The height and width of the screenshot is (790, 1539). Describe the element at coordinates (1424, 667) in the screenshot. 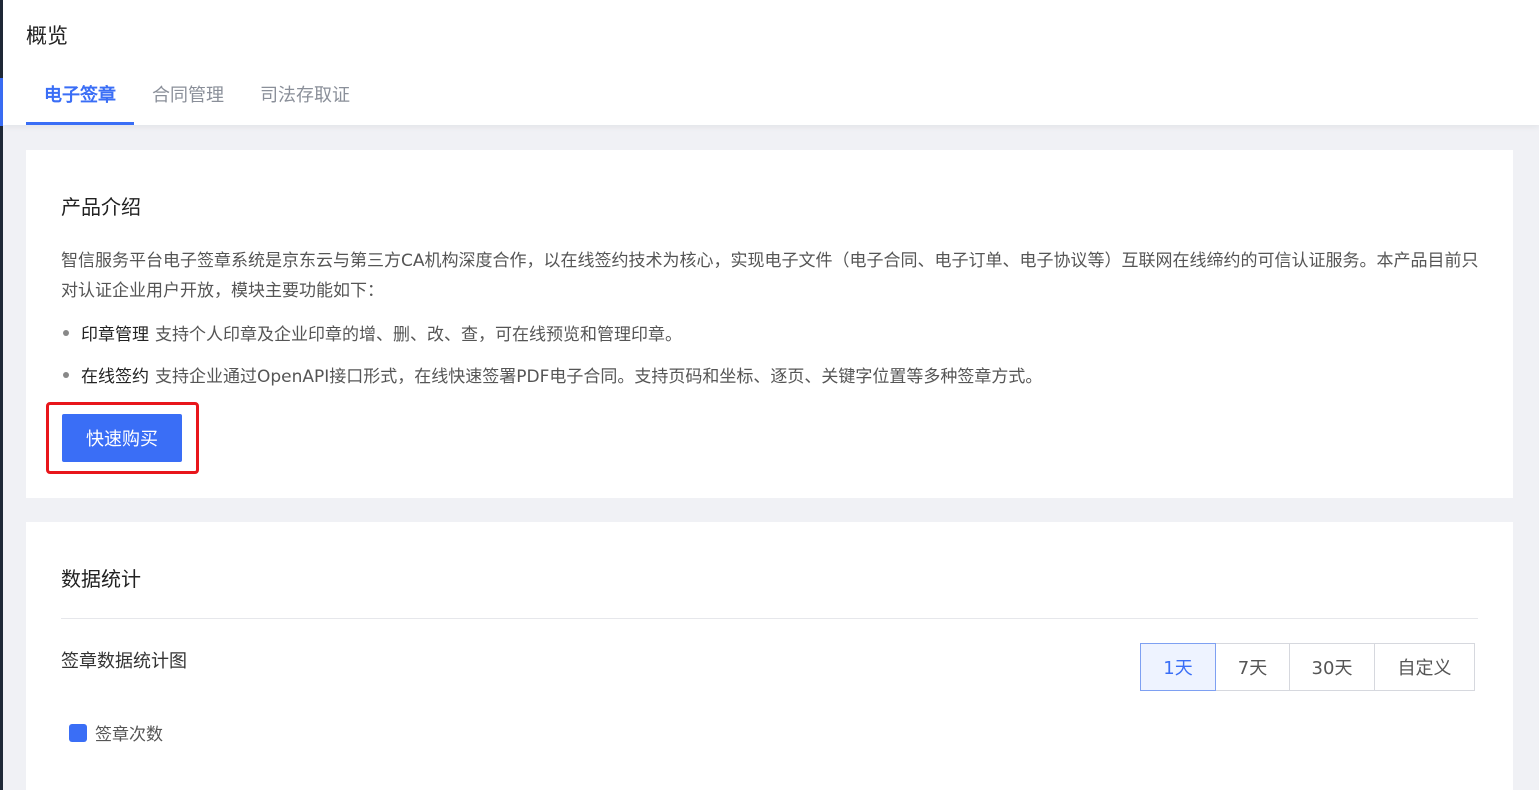

I see `range-custom-button: 自定义` at that location.